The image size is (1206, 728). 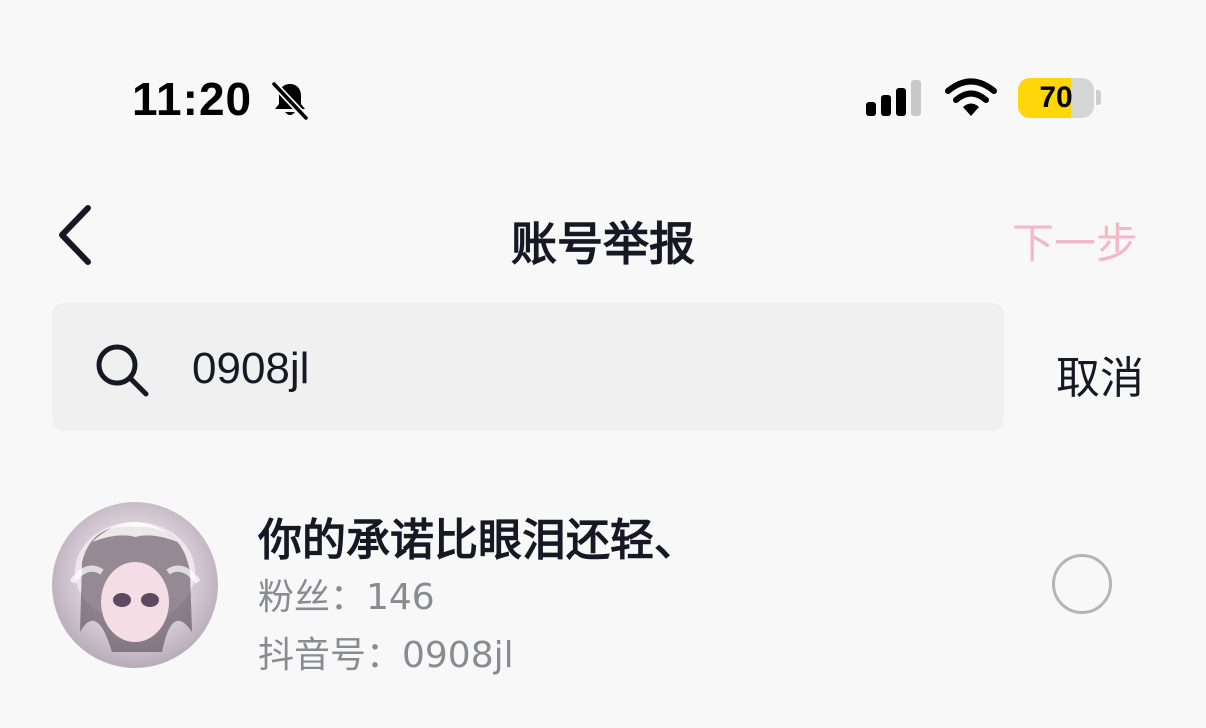 What do you see at coordinates (971, 97) in the screenshot?
I see `wifi-icon` at bounding box center [971, 97].